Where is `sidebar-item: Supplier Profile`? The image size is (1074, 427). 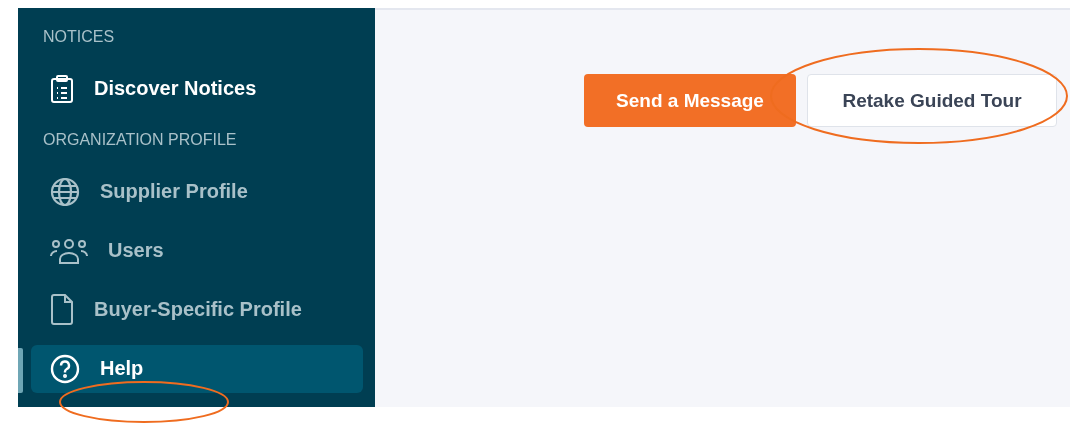 sidebar-item: Supplier Profile is located at coordinates (197, 191).